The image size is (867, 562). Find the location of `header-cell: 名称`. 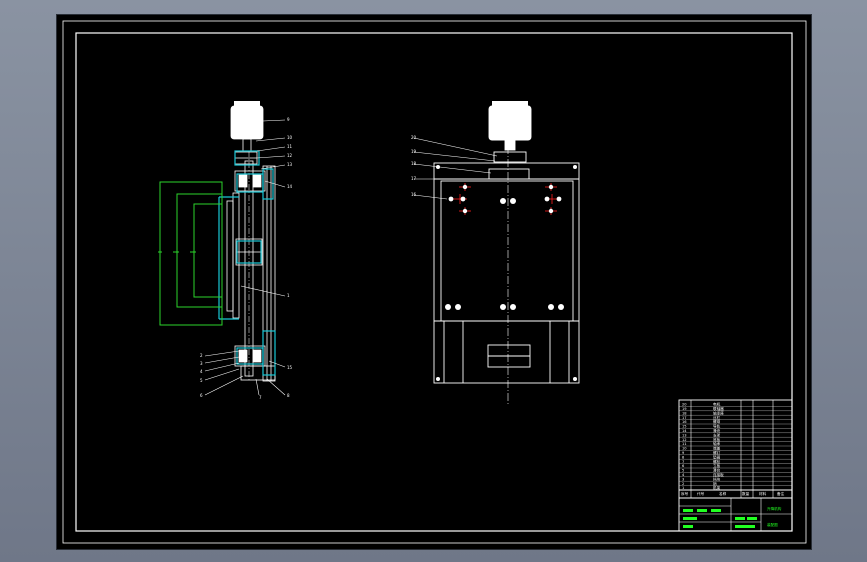

header-cell: 名称 is located at coordinates (723, 493).